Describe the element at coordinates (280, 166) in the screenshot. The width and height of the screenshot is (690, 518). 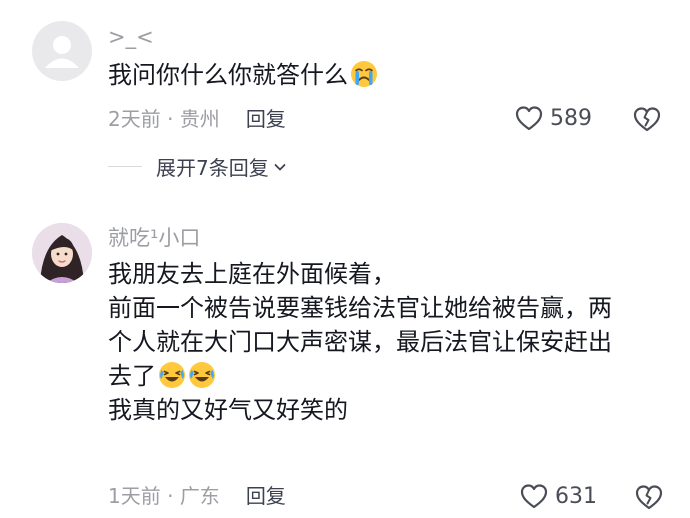
I see `chevron-down-icon` at that location.